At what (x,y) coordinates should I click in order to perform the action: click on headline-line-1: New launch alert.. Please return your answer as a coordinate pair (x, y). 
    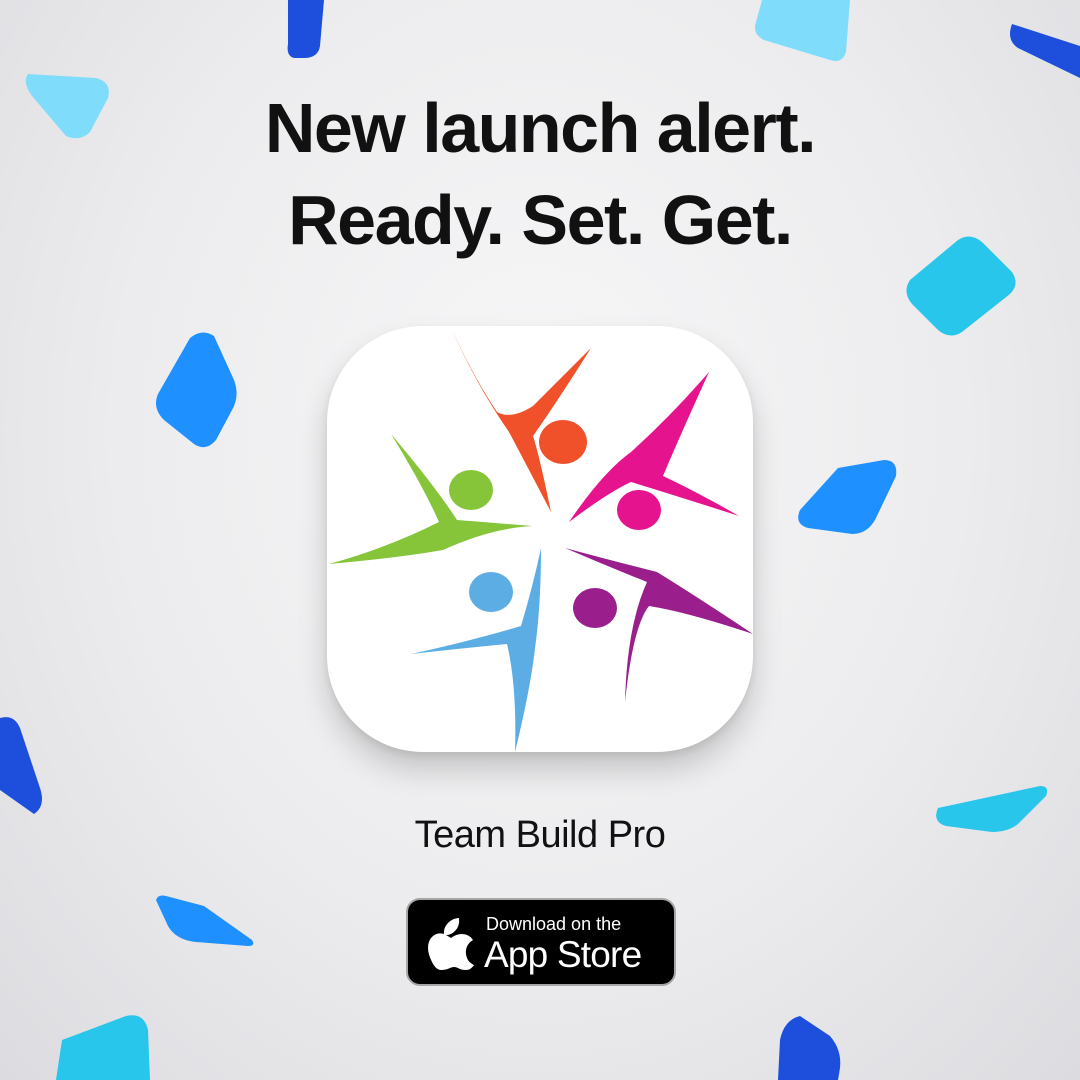
    Looking at the image, I should click on (540, 128).